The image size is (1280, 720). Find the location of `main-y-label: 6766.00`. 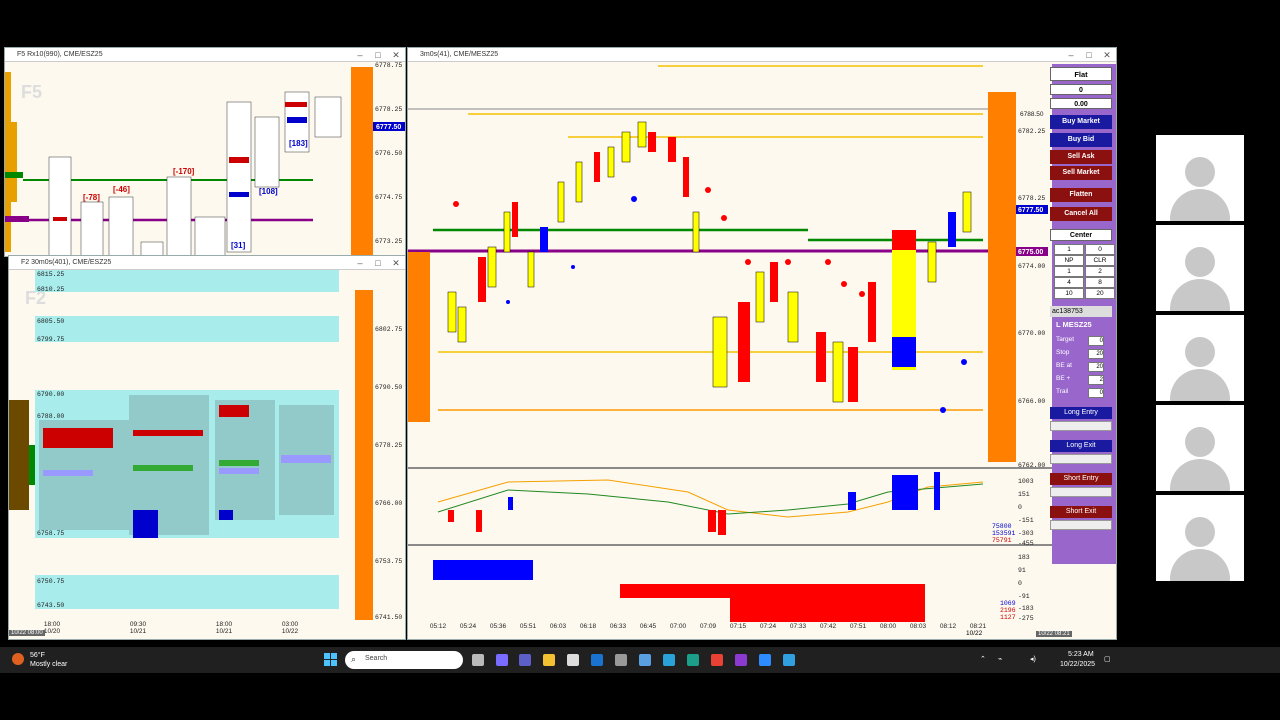

main-y-label: 6766.00 is located at coordinates (1032, 401).